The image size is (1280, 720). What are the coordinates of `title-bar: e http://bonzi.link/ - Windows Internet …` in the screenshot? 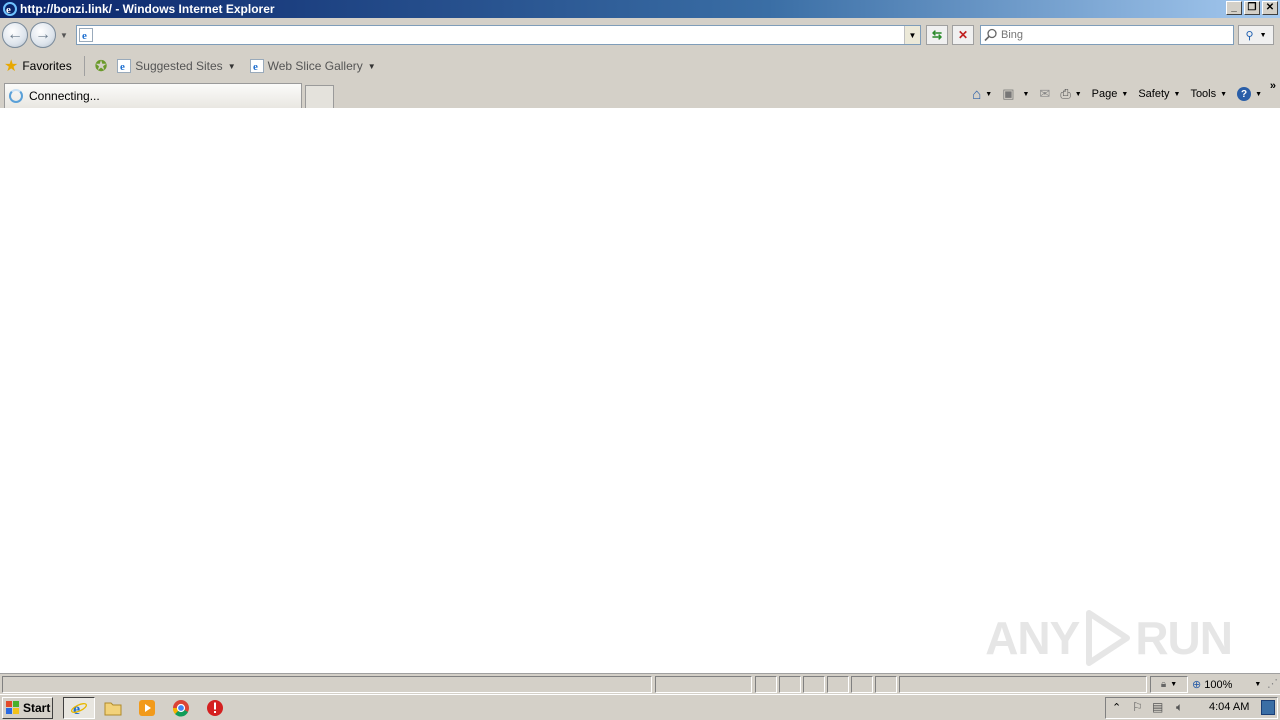 It's located at (640, 9).